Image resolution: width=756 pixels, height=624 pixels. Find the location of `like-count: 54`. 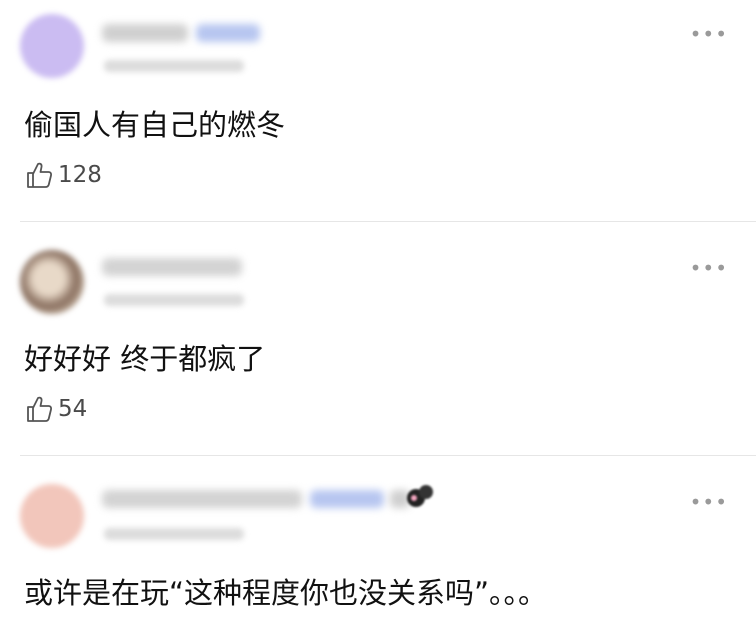

like-count: 54 is located at coordinates (73, 409).